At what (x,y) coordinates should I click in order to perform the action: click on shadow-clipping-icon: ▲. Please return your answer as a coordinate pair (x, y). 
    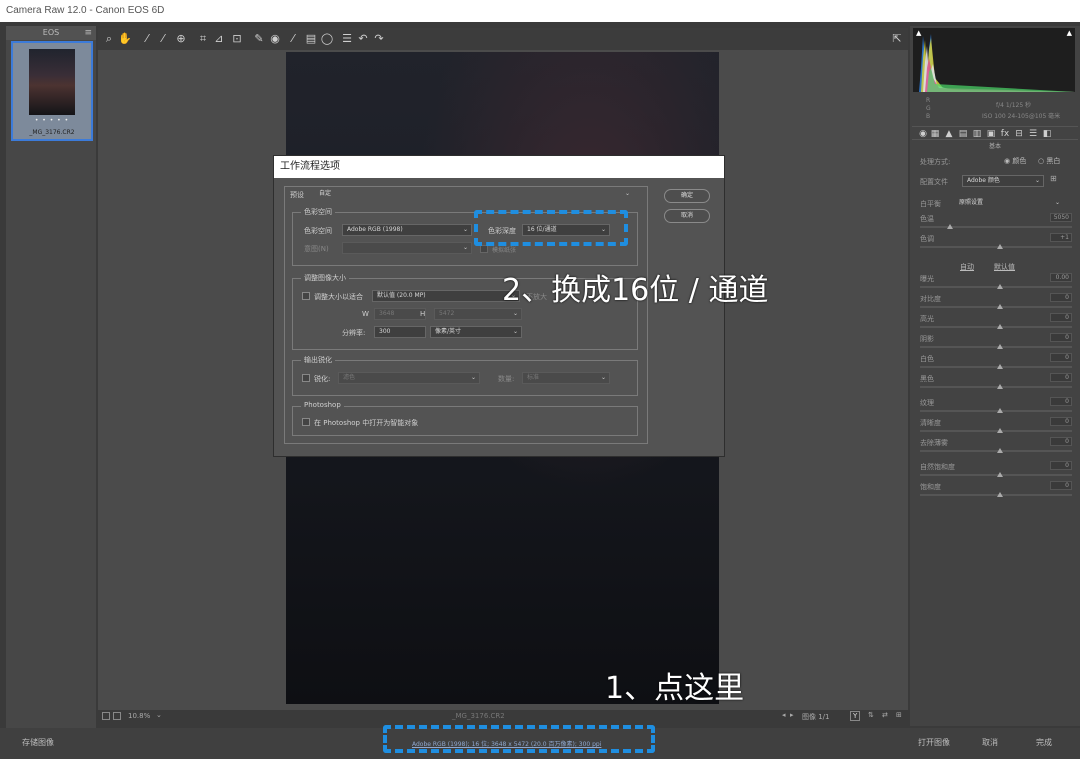
    Looking at the image, I should click on (918, 33).